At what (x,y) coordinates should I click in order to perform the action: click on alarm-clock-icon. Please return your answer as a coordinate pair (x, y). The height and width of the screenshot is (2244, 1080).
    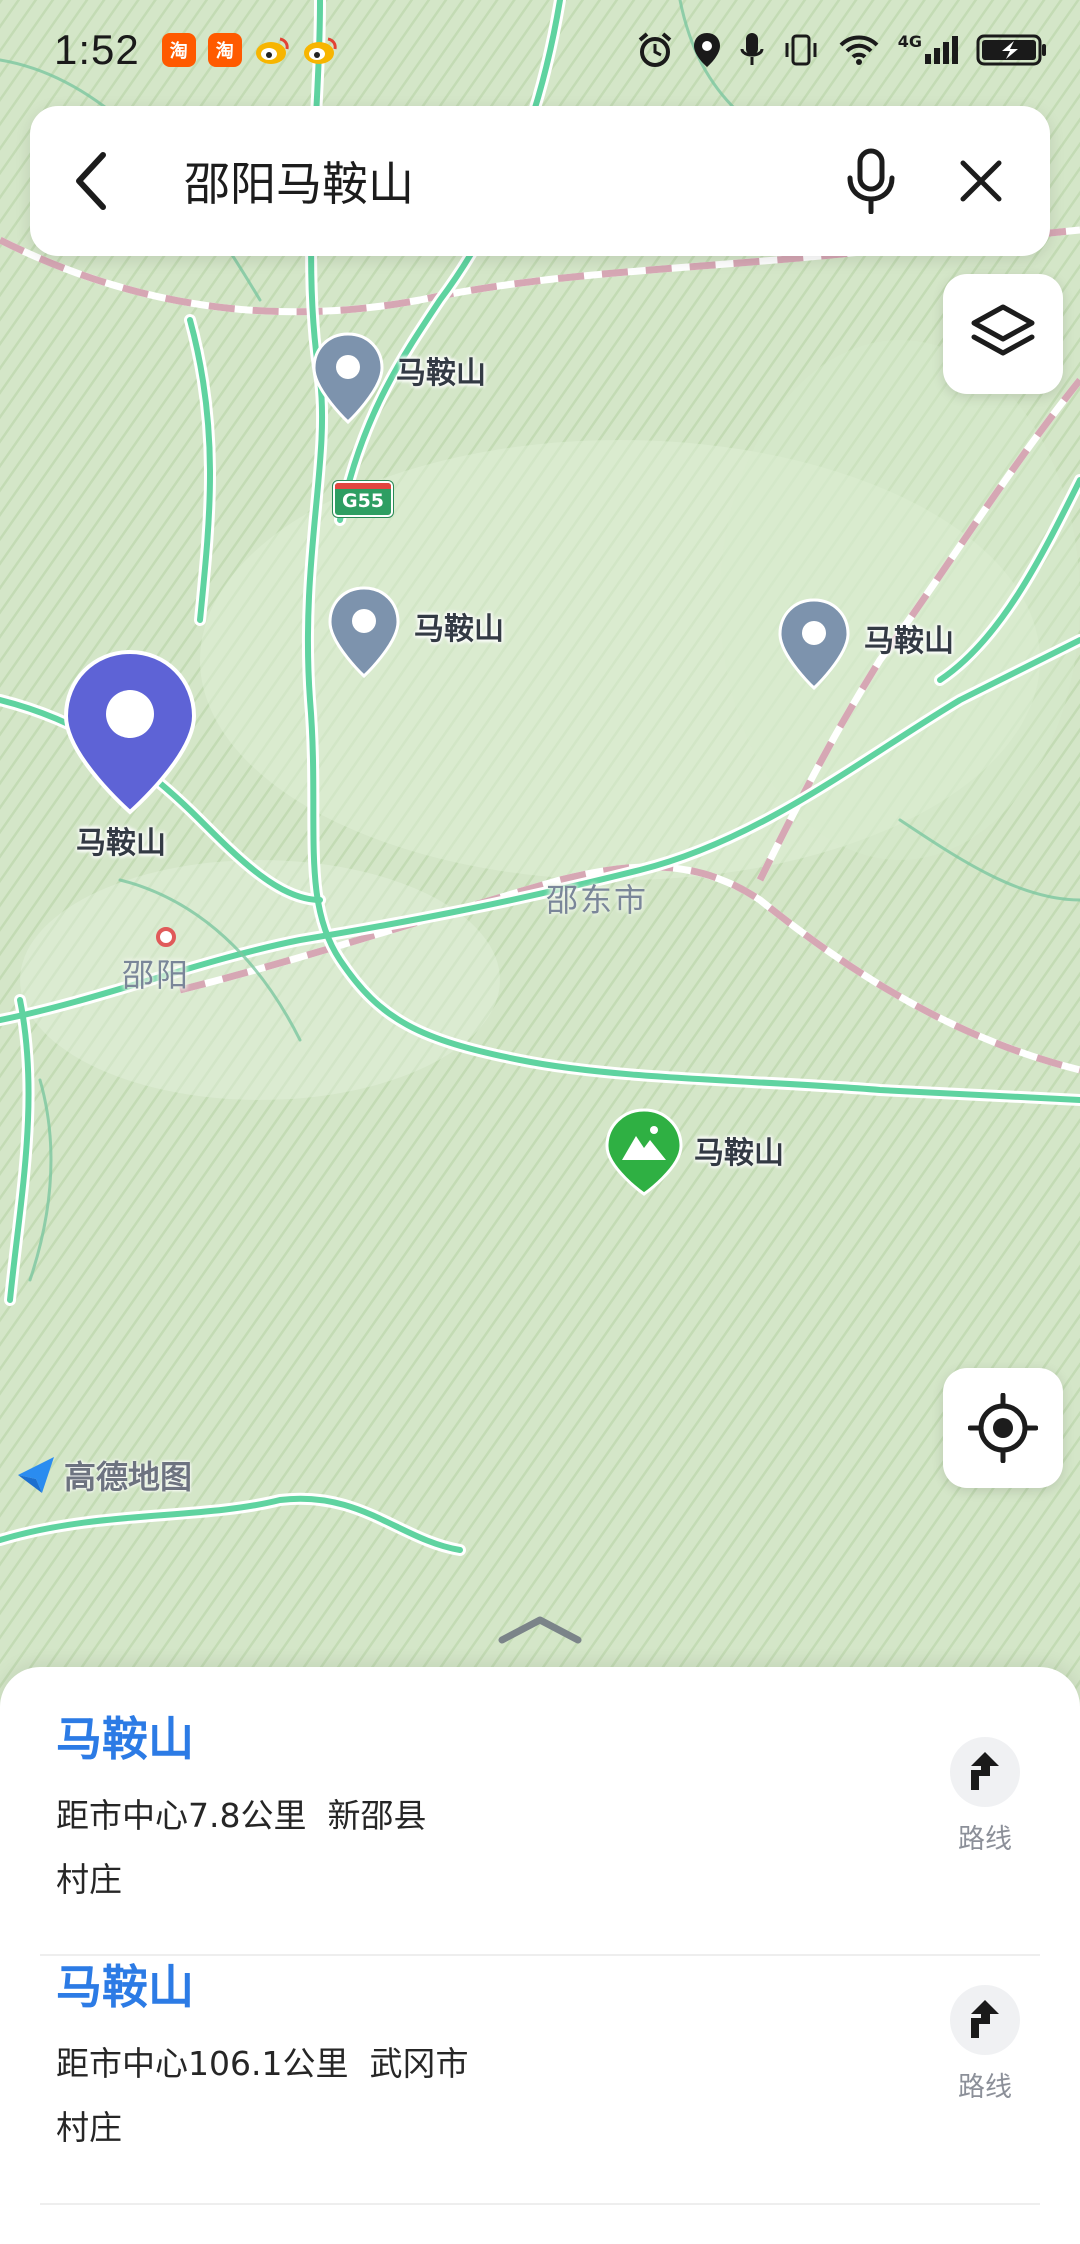
    Looking at the image, I should click on (655, 49).